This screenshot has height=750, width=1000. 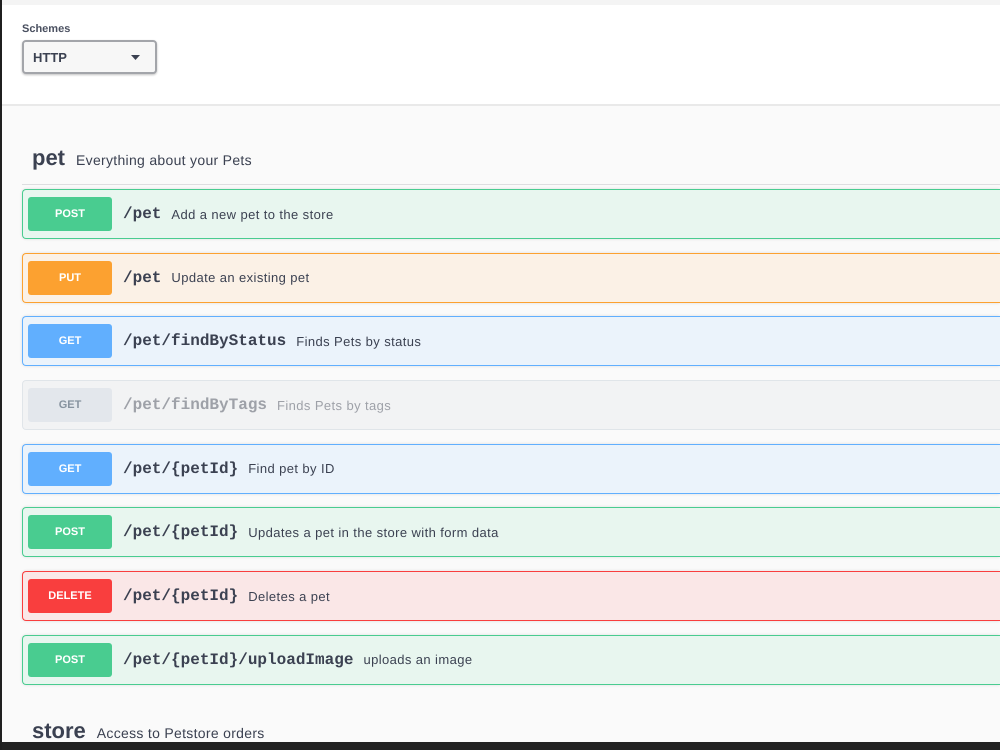 What do you see at coordinates (195, 405) in the screenshot?
I see `endpoint-path: /pet/findByTags` at bounding box center [195, 405].